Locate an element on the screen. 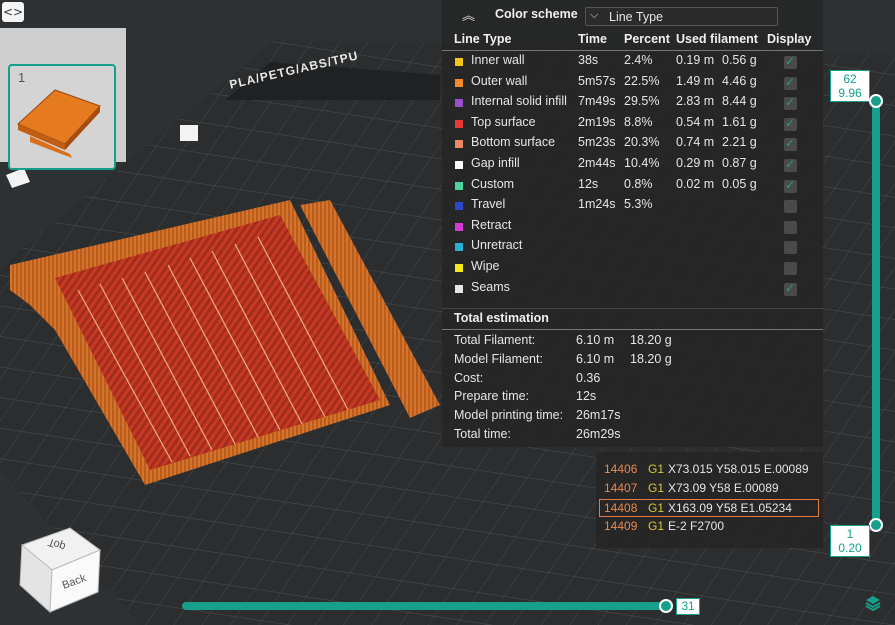  line-type-length: 0.29 m is located at coordinates (695, 163).